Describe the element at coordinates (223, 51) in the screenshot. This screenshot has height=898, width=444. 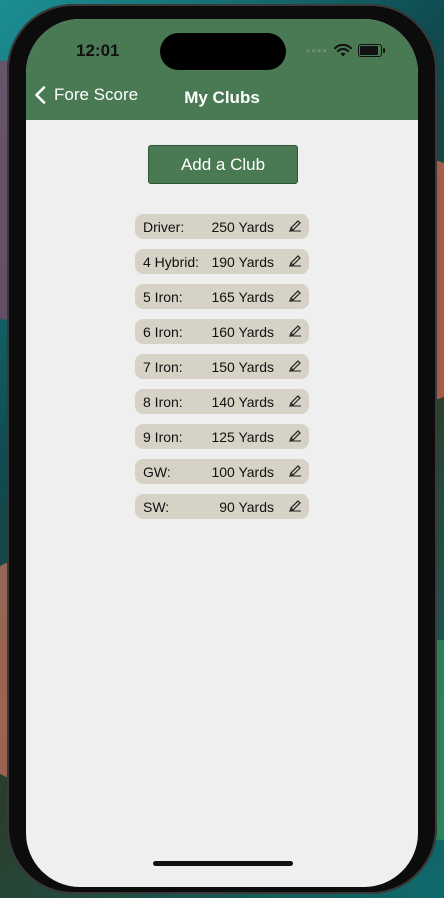
I see `dynamic-island` at that location.